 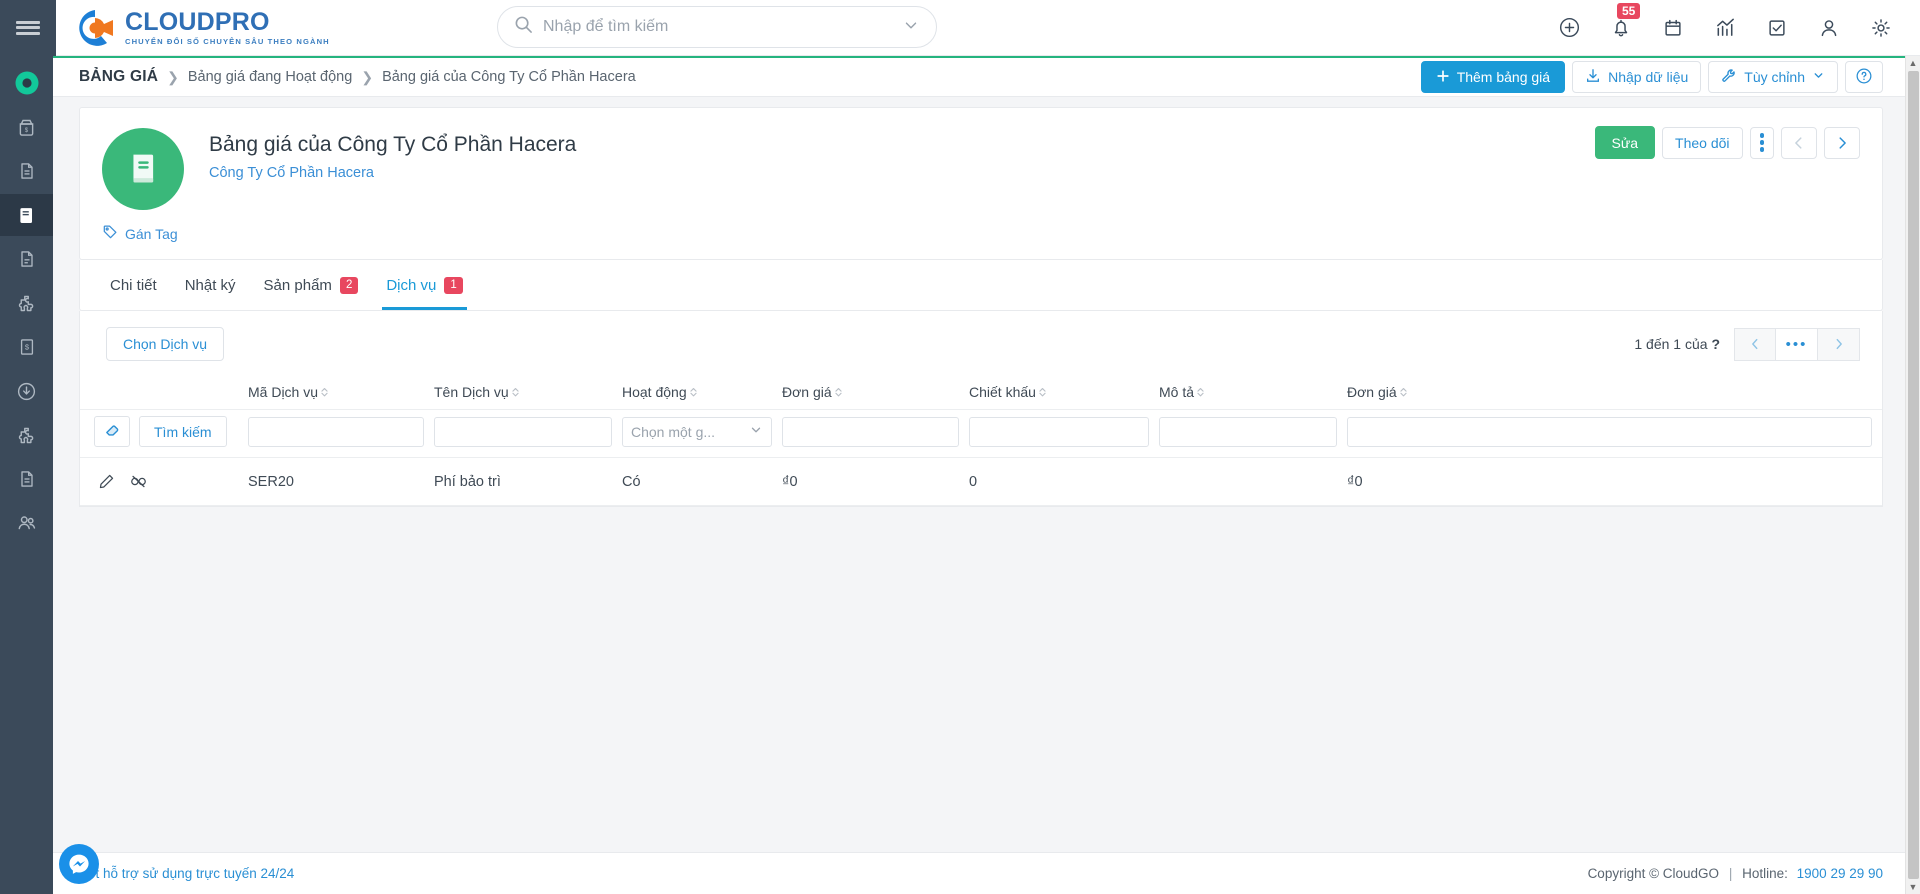 I want to click on pagination: 1 đến 1 của ? •••, so click(x=1747, y=344).